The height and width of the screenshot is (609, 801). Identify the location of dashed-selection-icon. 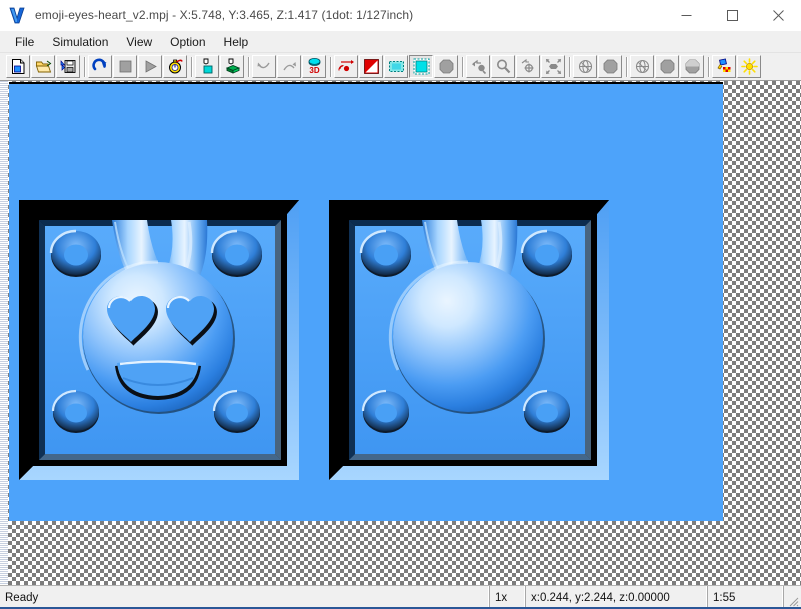
(396, 66).